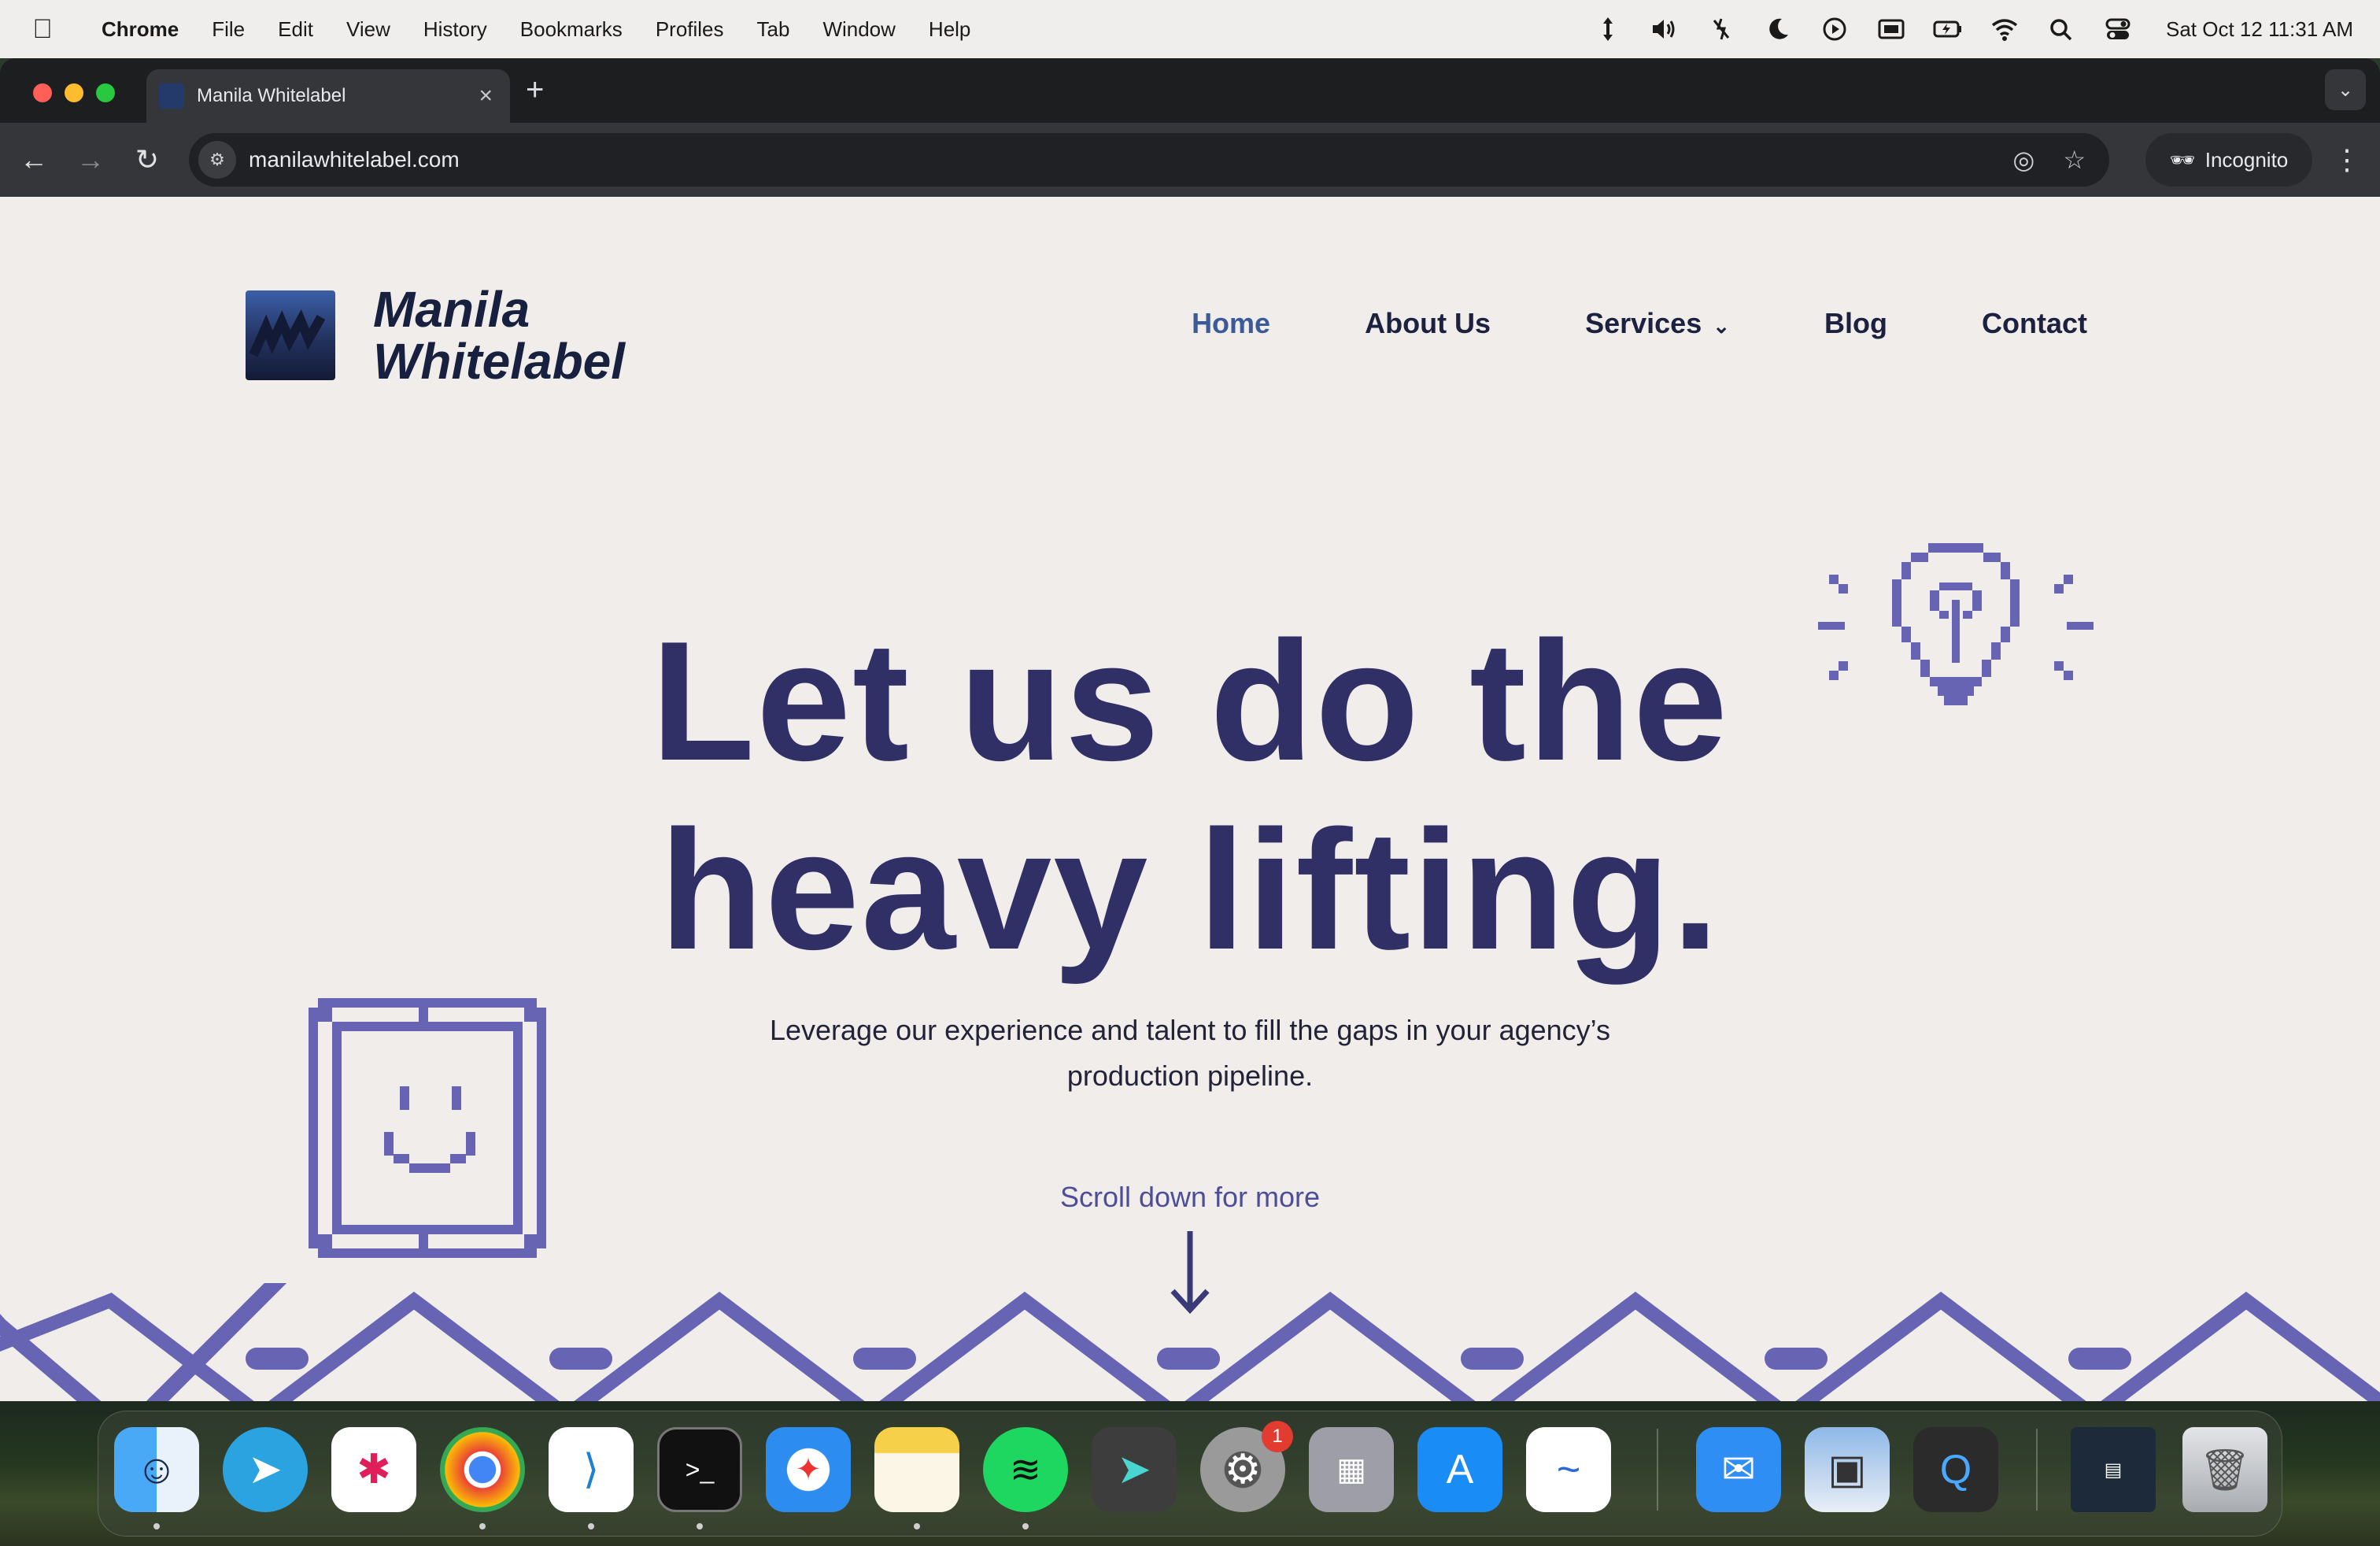 This screenshot has width=2380, height=1546. What do you see at coordinates (917, 1470) in the screenshot?
I see `notes-icon` at bounding box center [917, 1470].